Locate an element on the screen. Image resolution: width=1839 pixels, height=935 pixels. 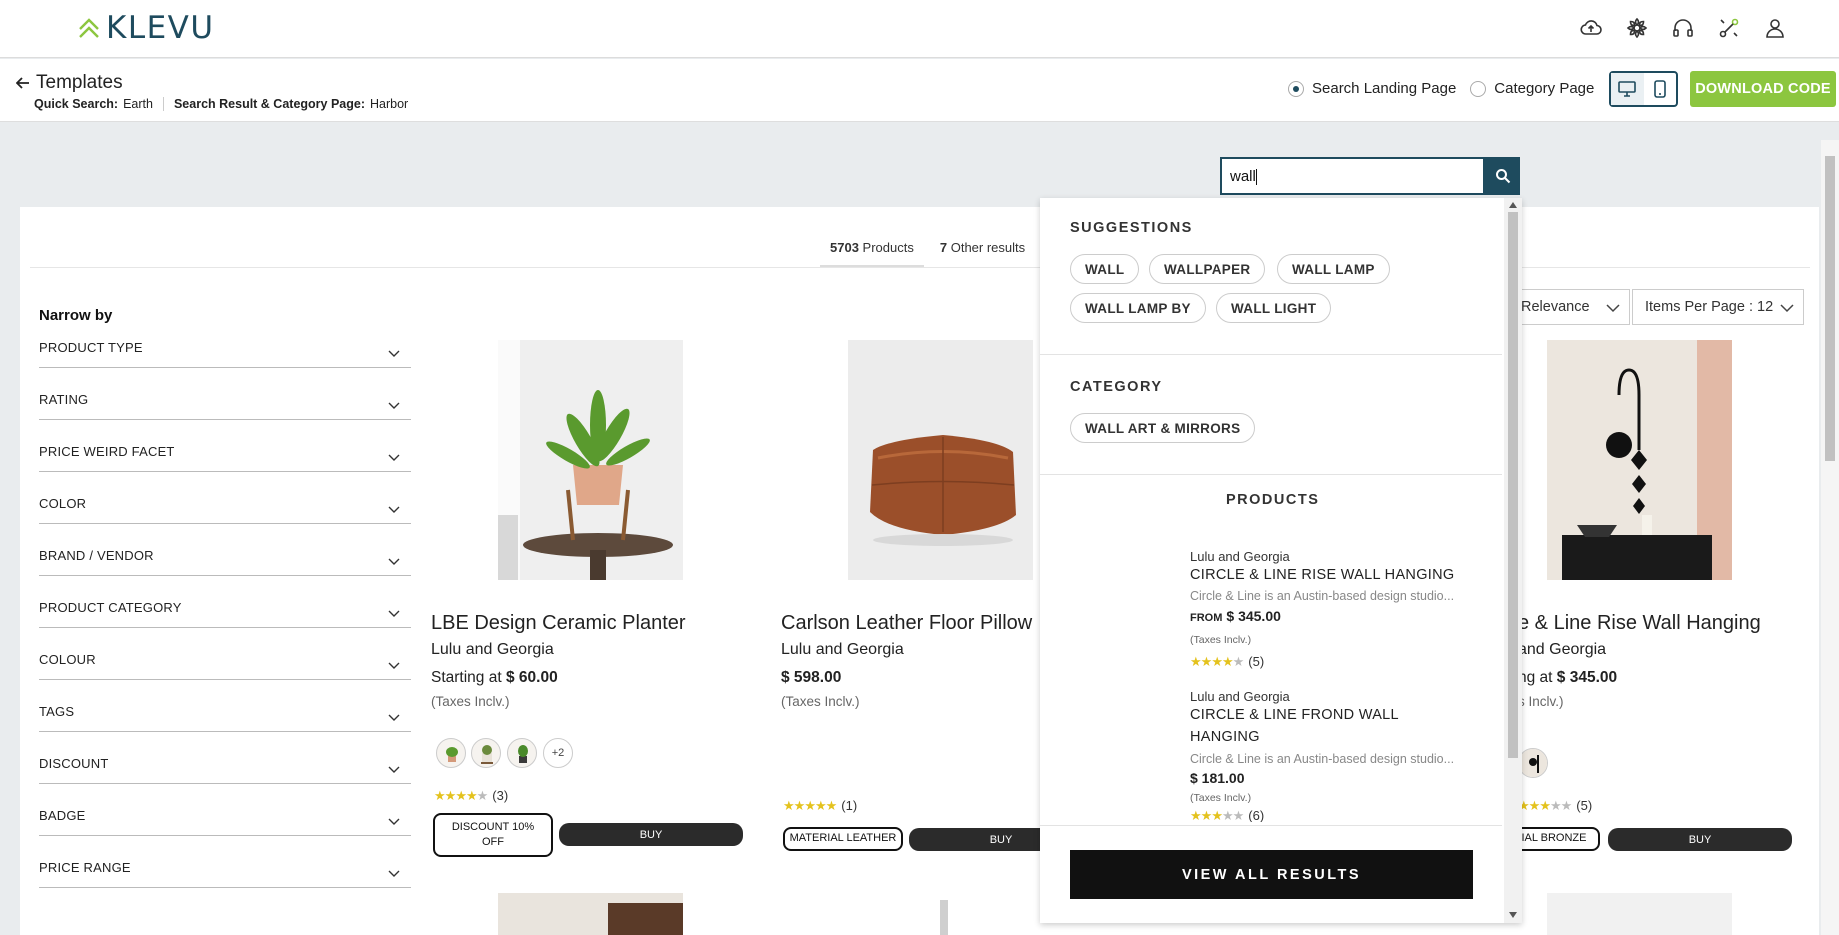
view-all-results-button: VIEW ALL RESULTS is located at coordinates (1271, 874).